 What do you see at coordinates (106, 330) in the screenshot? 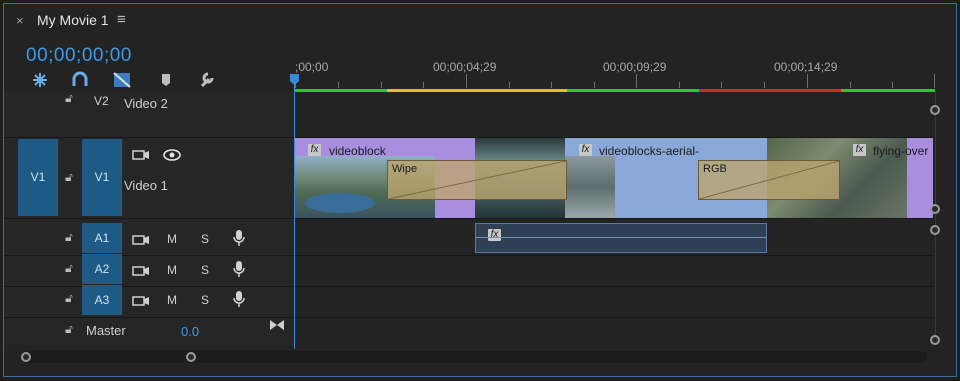
I see `master-track-label: Master` at bounding box center [106, 330].